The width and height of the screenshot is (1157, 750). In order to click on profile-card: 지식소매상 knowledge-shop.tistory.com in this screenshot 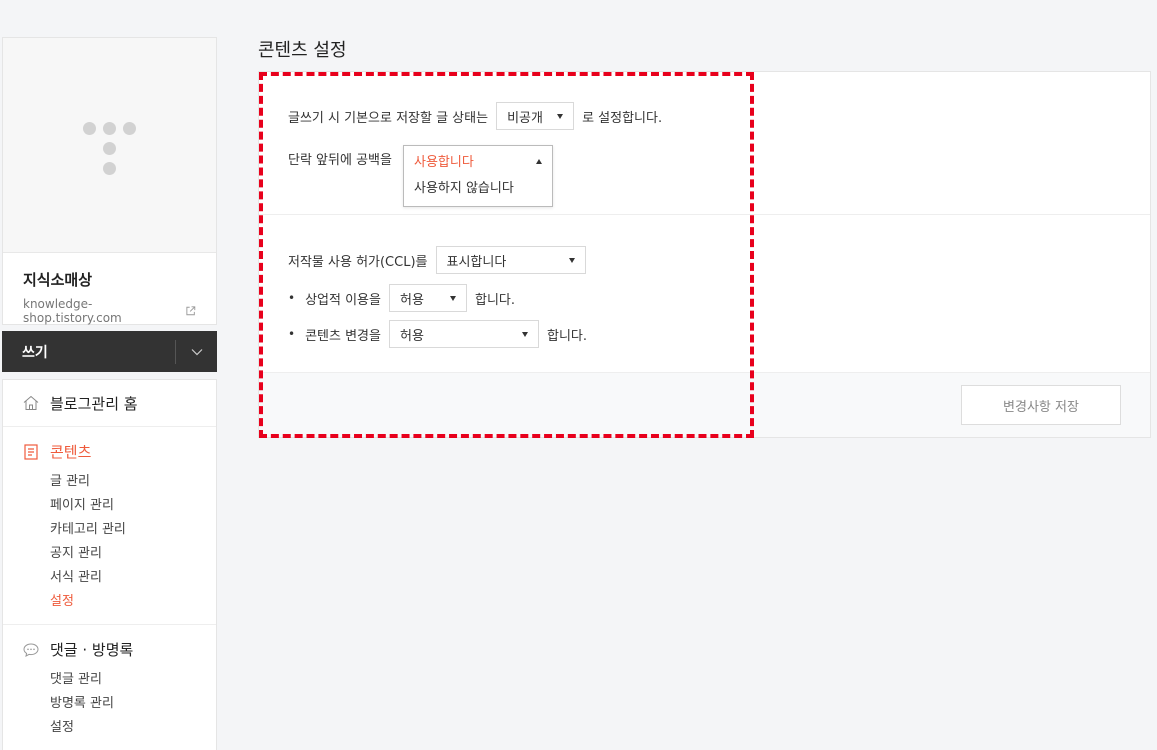, I will do `click(109, 181)`.